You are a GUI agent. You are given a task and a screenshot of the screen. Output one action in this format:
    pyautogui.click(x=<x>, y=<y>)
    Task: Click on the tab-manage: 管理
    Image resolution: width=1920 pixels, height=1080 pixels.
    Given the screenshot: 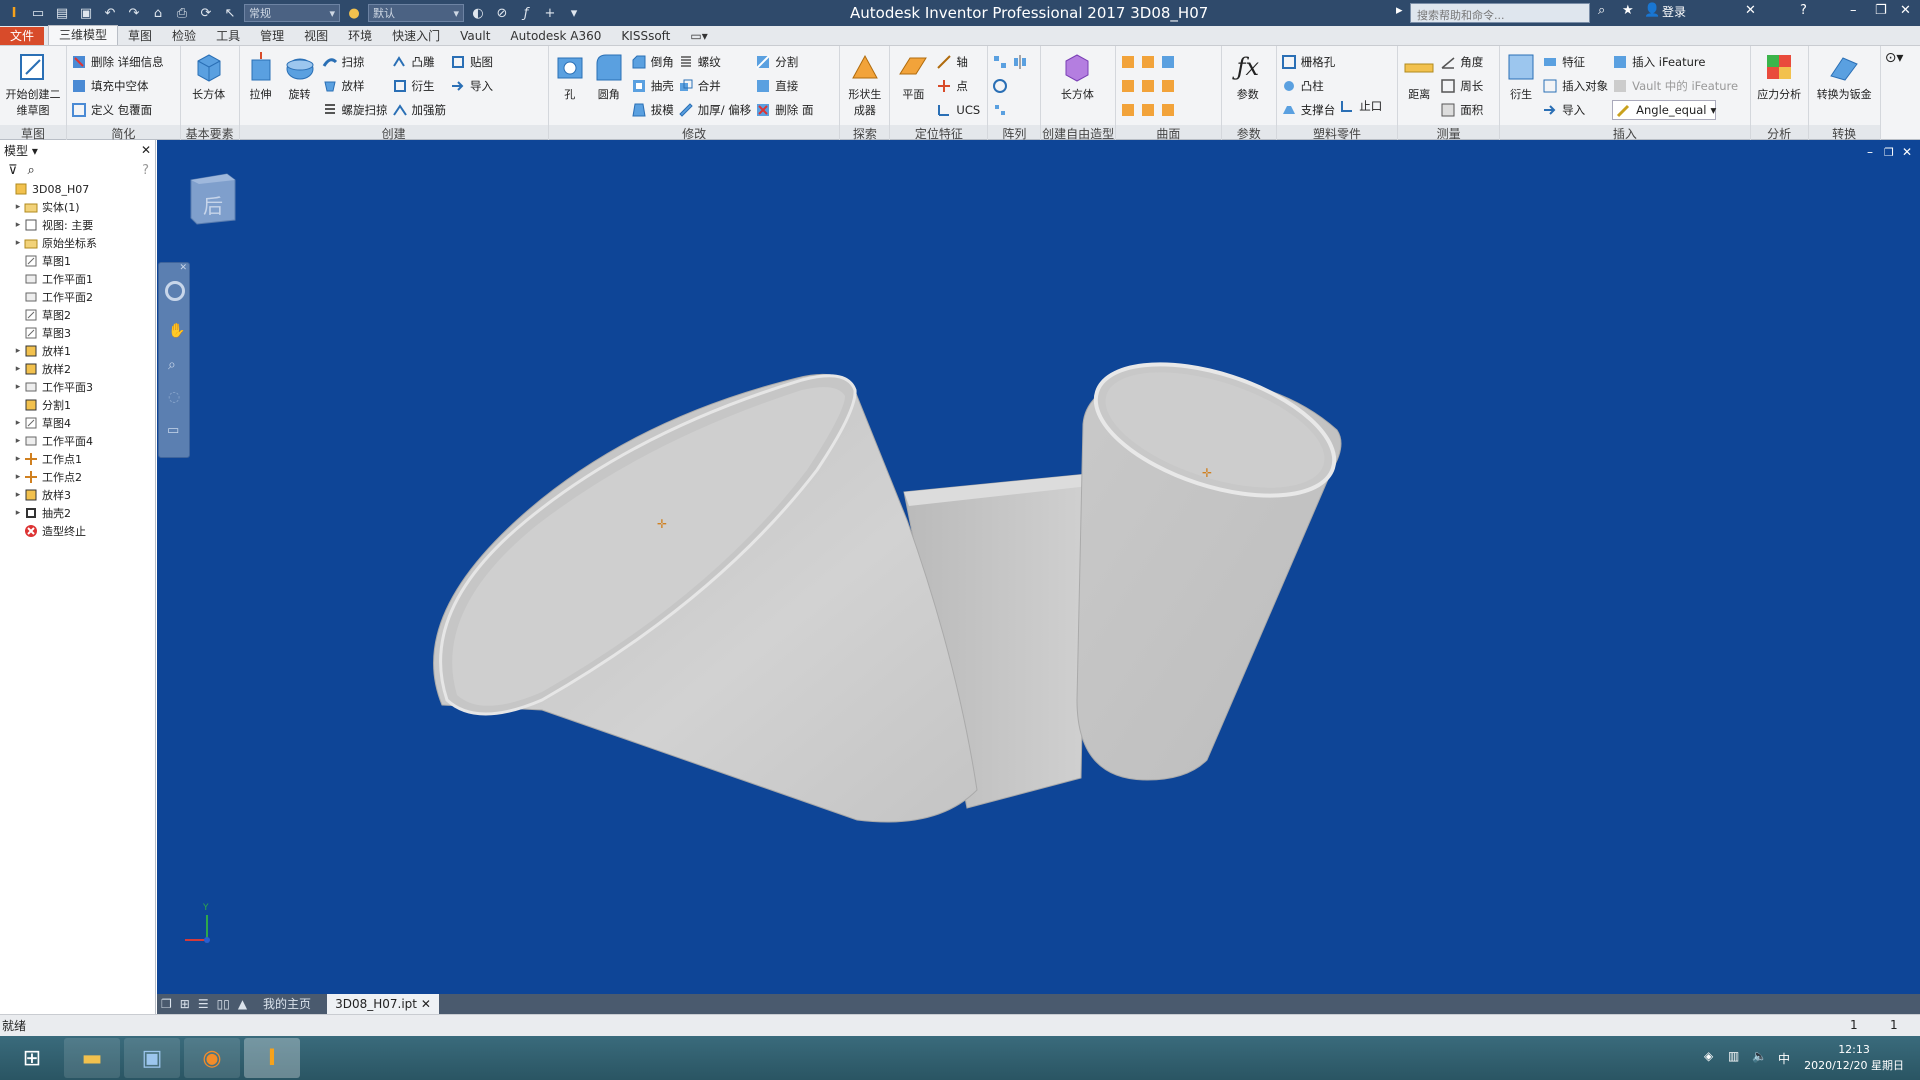 What is the action you would take?
    pyautogui.click(x=272, y=36)
    